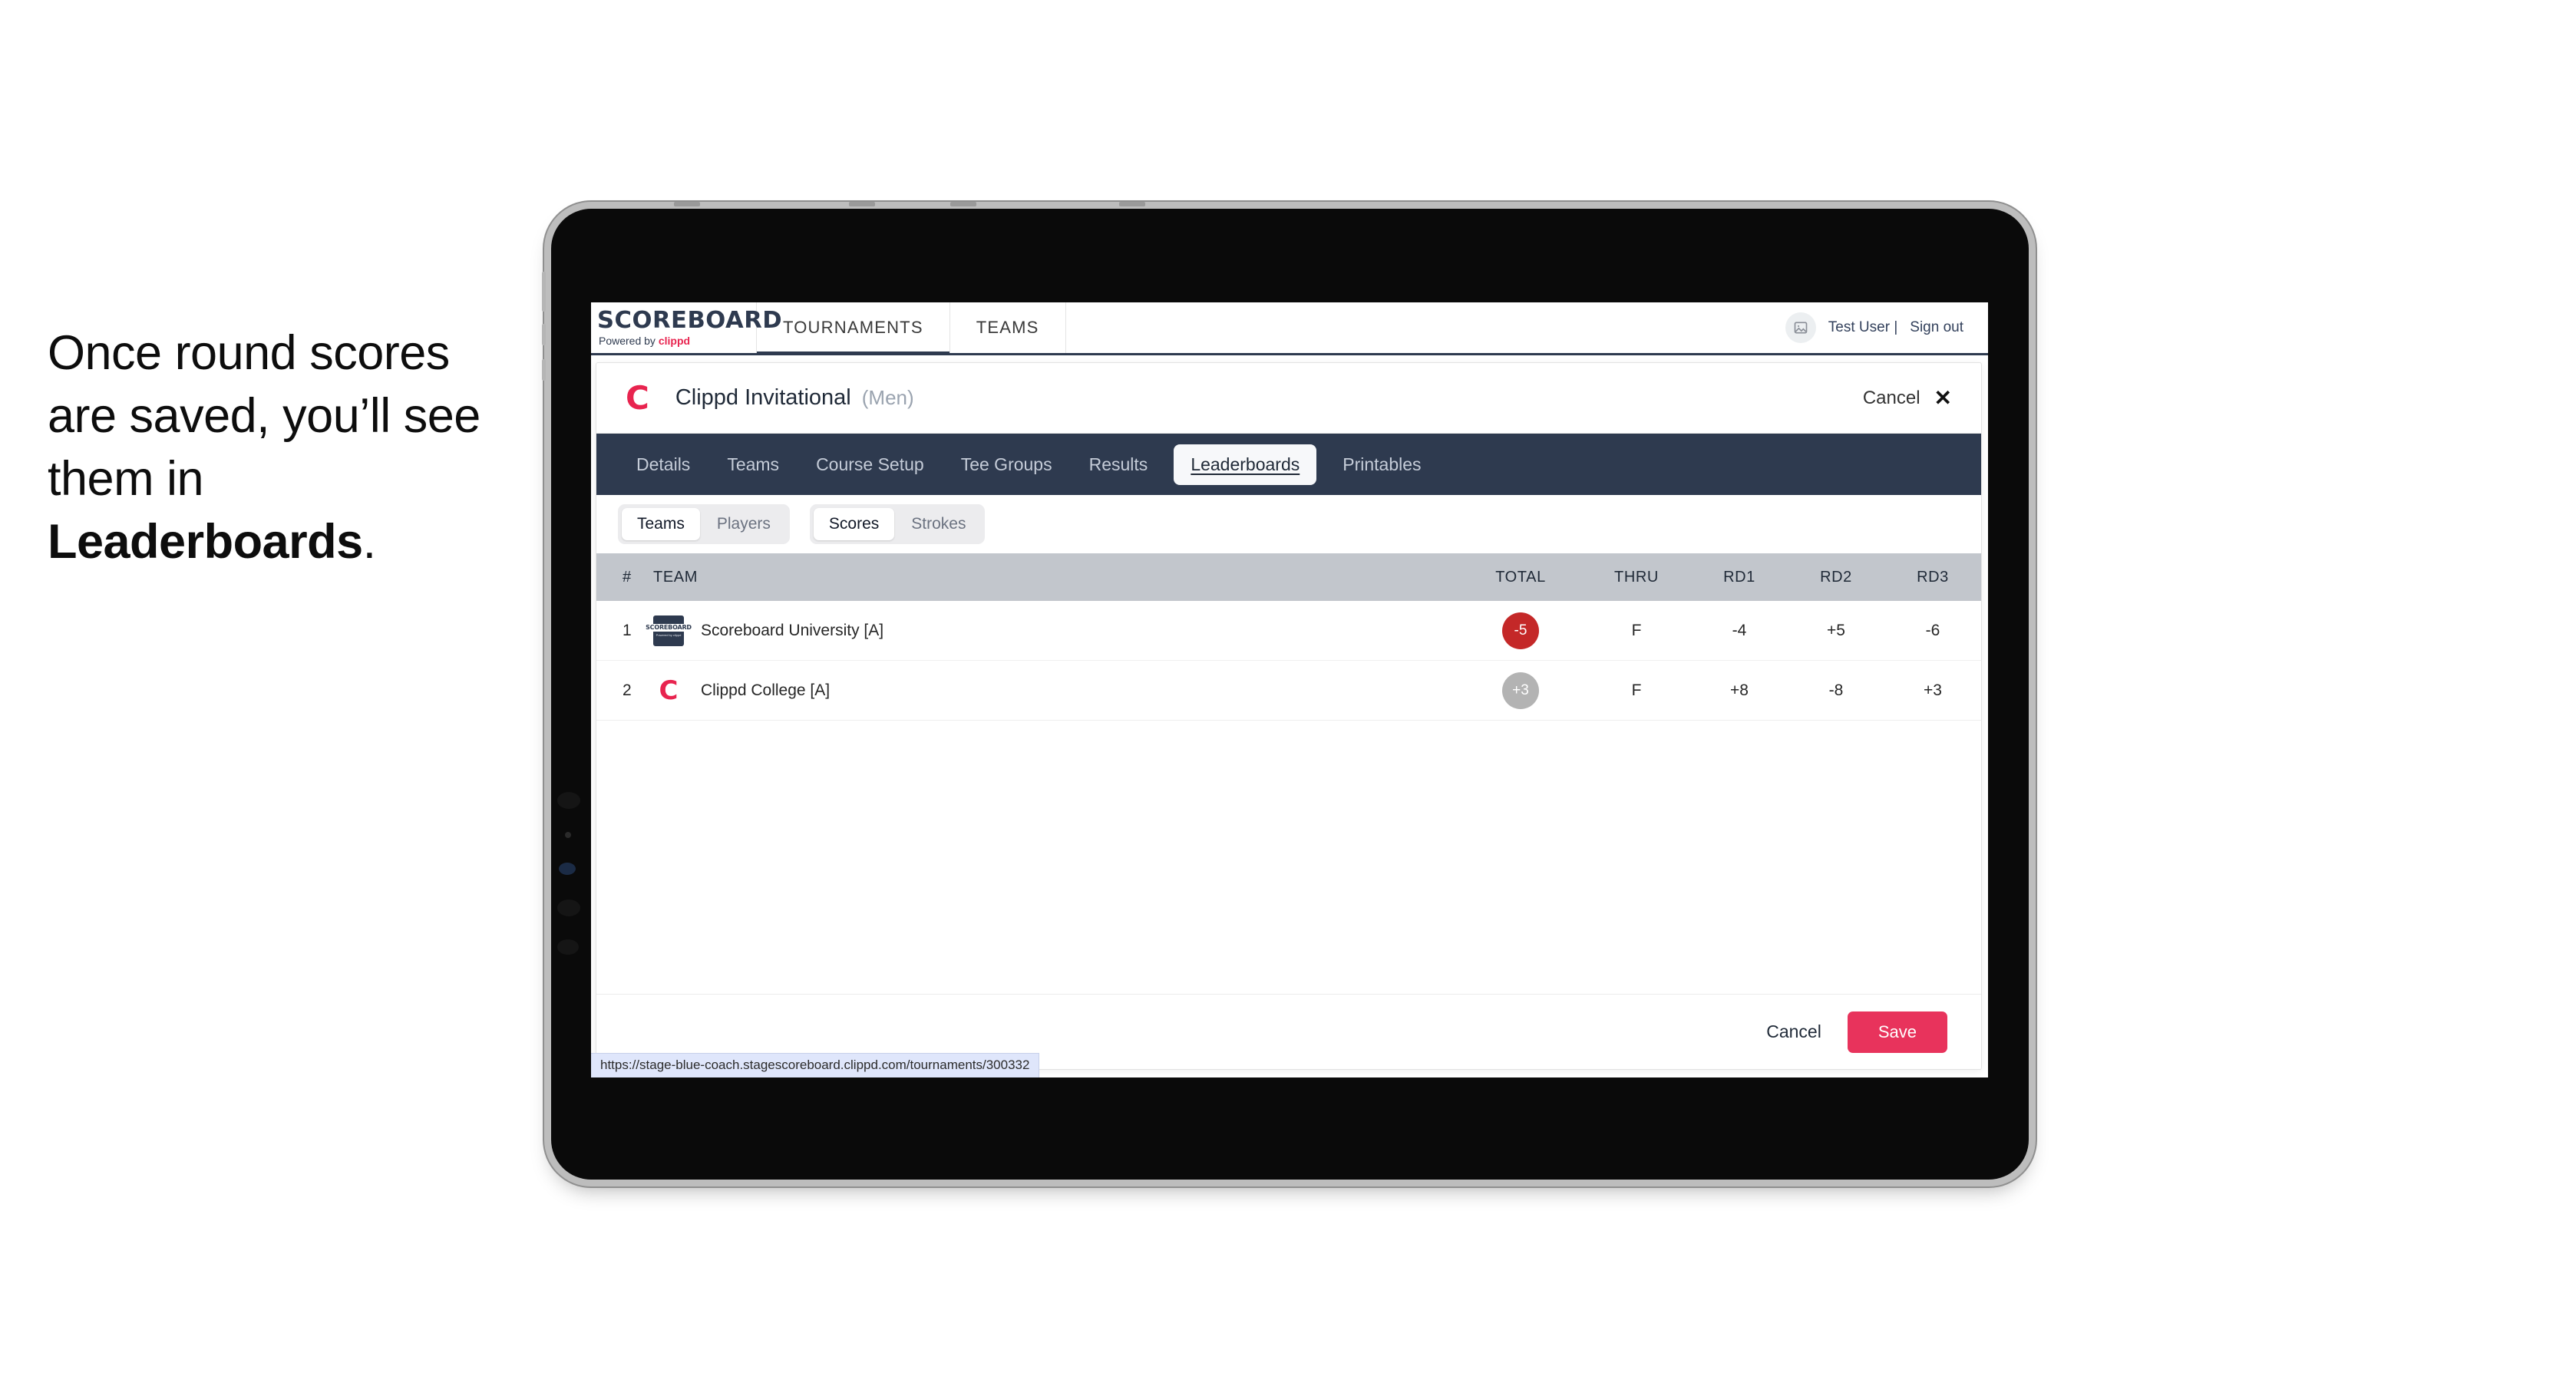 Image resolution: width=2576 pixels, height=1386 pixels. What do you see at coordinates (766, 690) in the screenshot?
I see `row-team-name: Clippd College [A]` at bounding box center [766, 690].